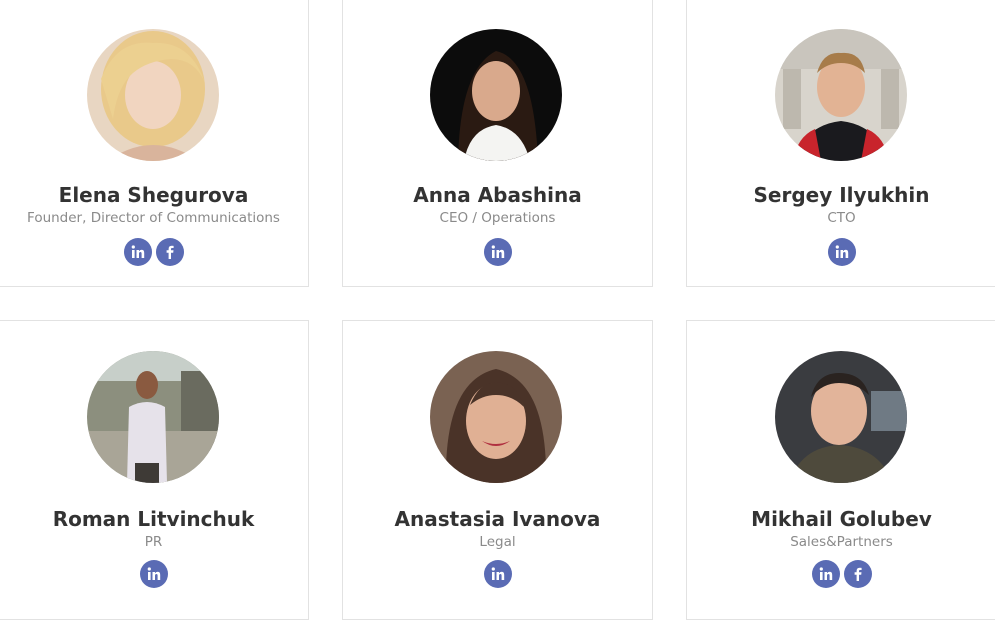  I want to click on member-name: Anna Abashina, so click(497, 195).